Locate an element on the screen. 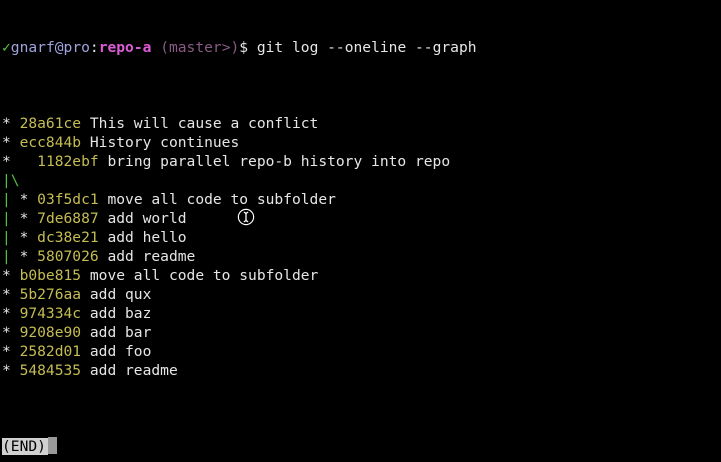  commit-hash: 9208e90 is located at coordinates (50, 332).